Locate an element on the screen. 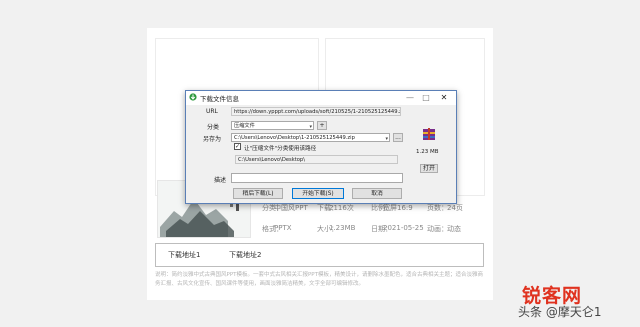 Image resolution: width=640 pixels, height=327 pixels. zip-archive-icon is located at coordinates (429, 134).